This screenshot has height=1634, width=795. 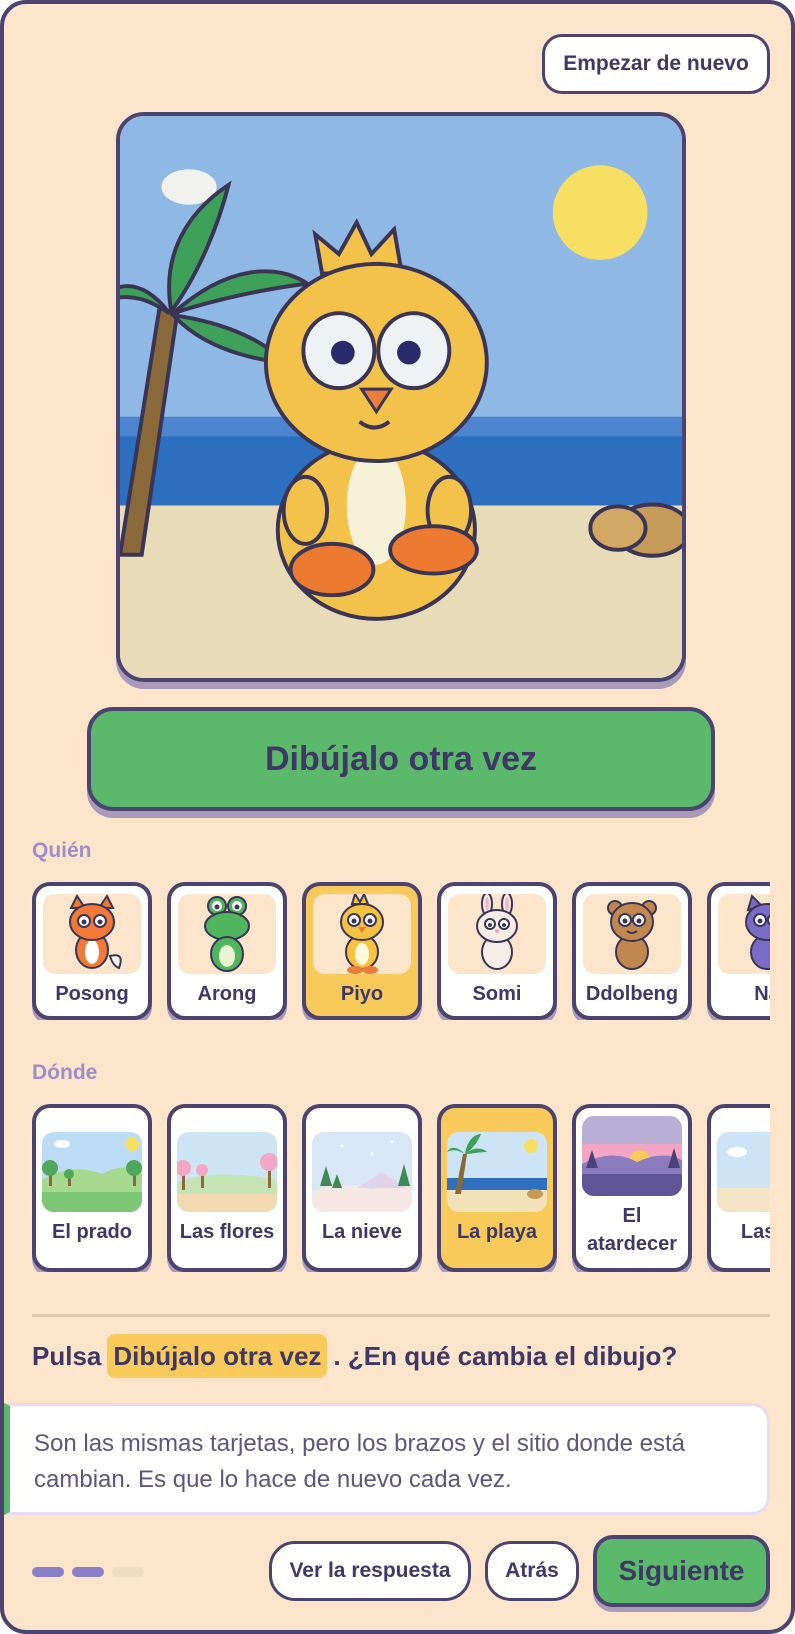 What do you see at coordinates (227, 1172) in the screenshot?
I see `flowers-icon` at bounding box center [227, 1172].